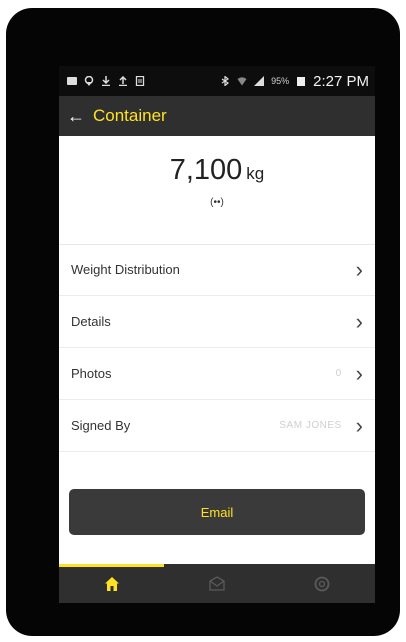  I want to click on photos-count: 0, so click(338, 373).